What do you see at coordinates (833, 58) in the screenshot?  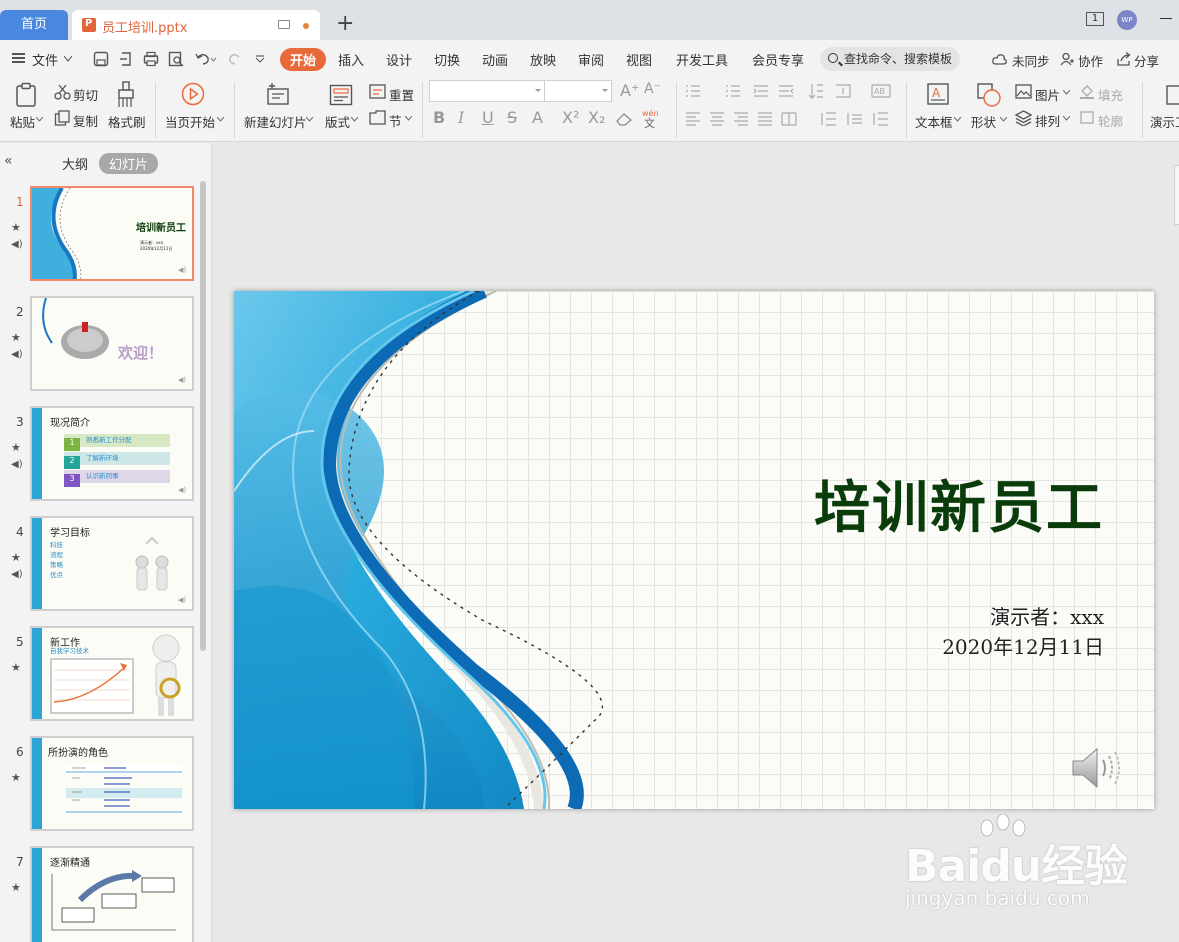 I see `search-icon` at bounding box center [833, 58].